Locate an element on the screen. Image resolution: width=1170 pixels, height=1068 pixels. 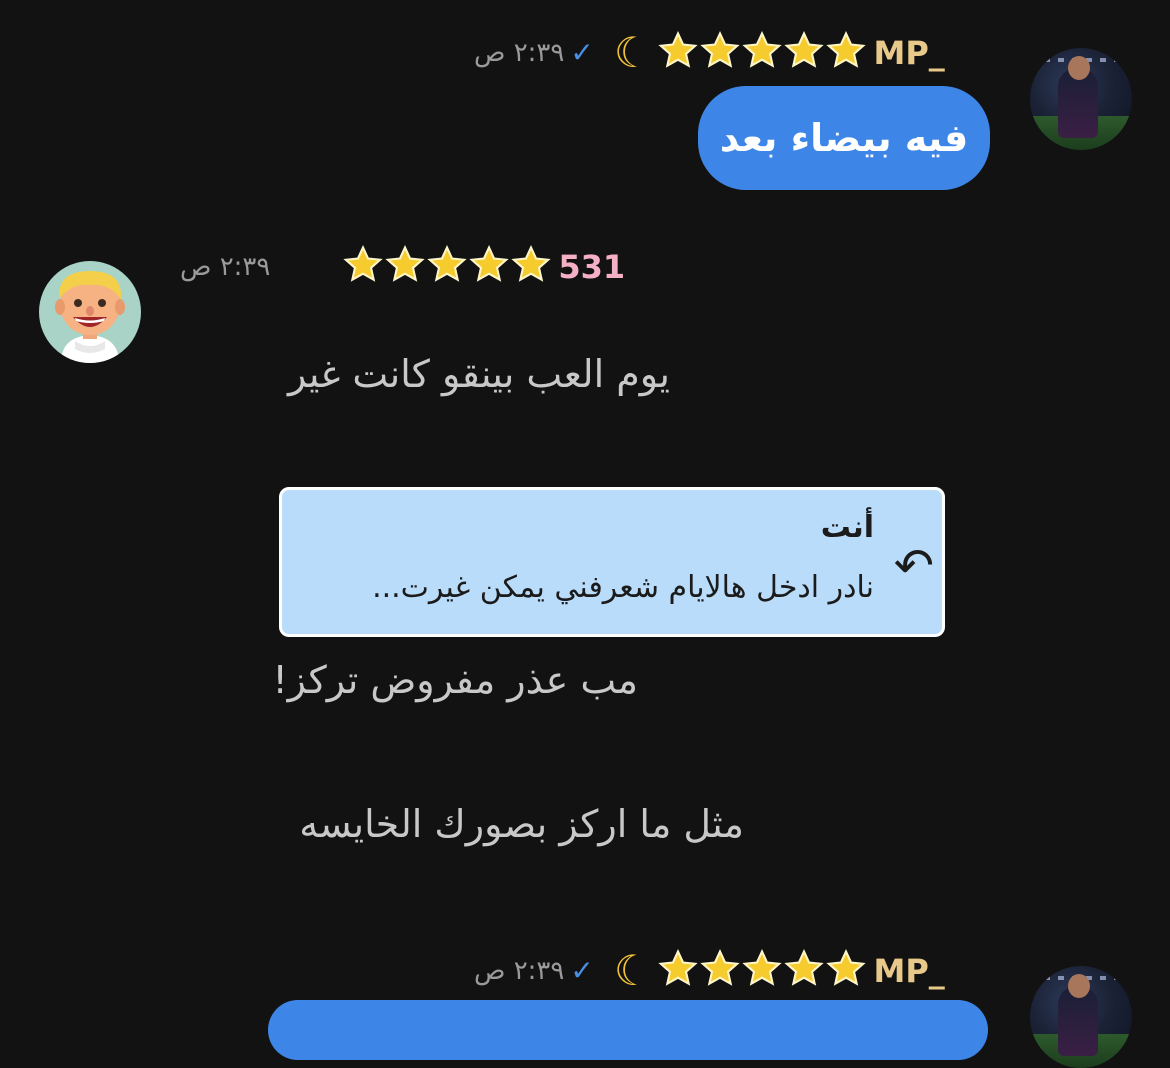
sender-name: 531 is located at coordinates (591, 267).